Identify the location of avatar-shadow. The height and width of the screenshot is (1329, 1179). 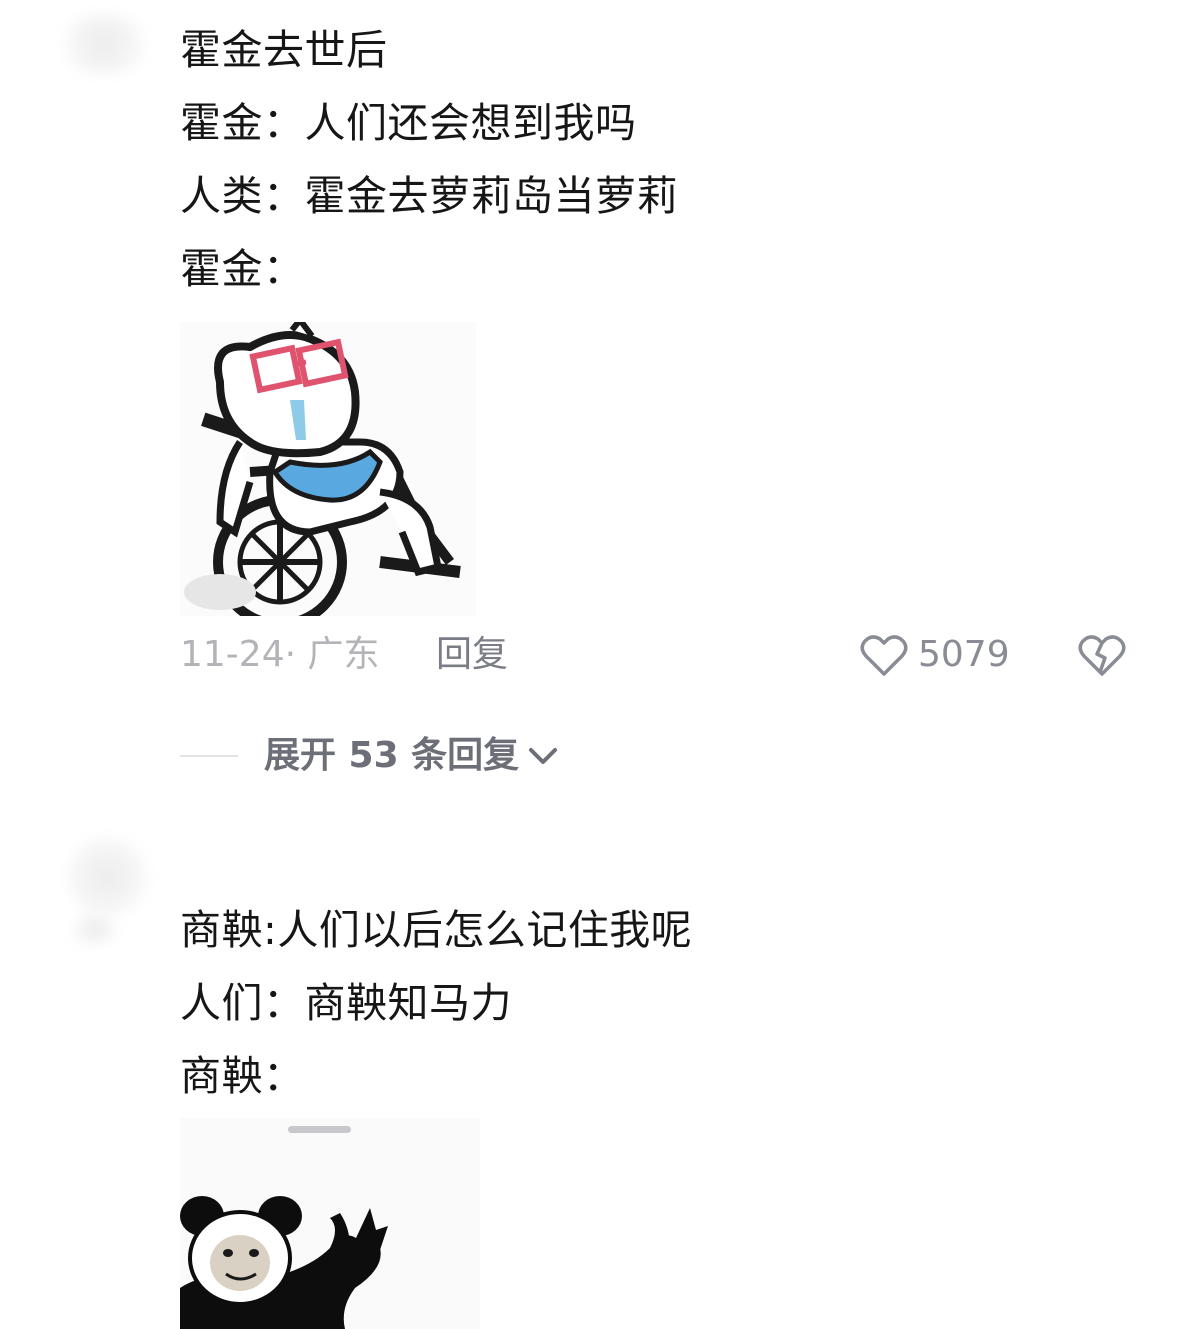
(95, 929).